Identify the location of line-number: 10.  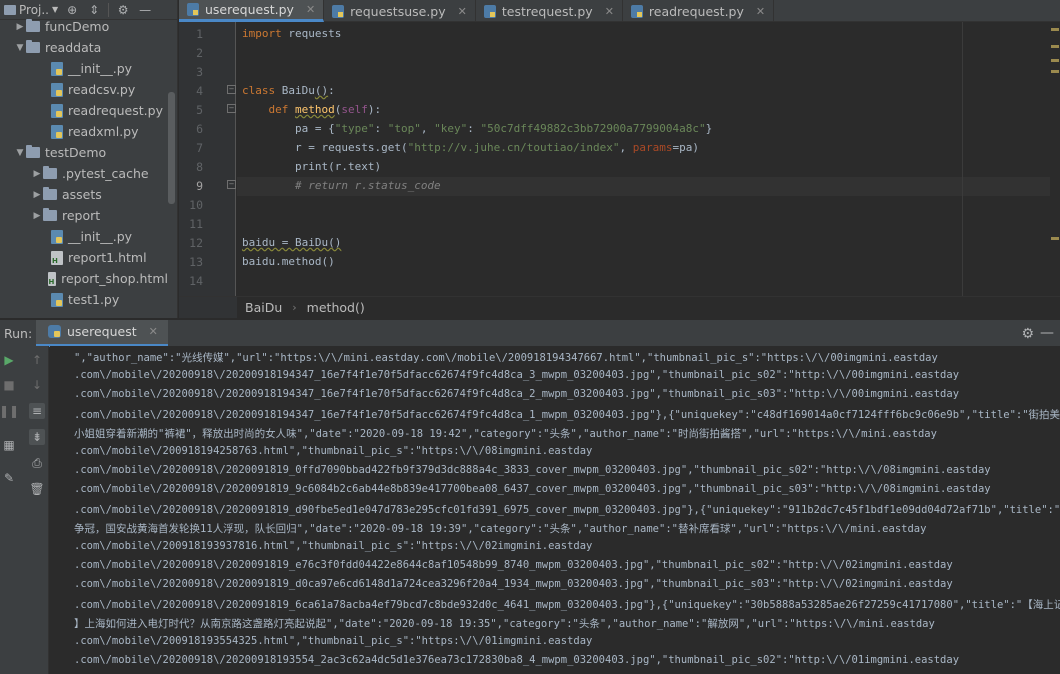
(196, 205).